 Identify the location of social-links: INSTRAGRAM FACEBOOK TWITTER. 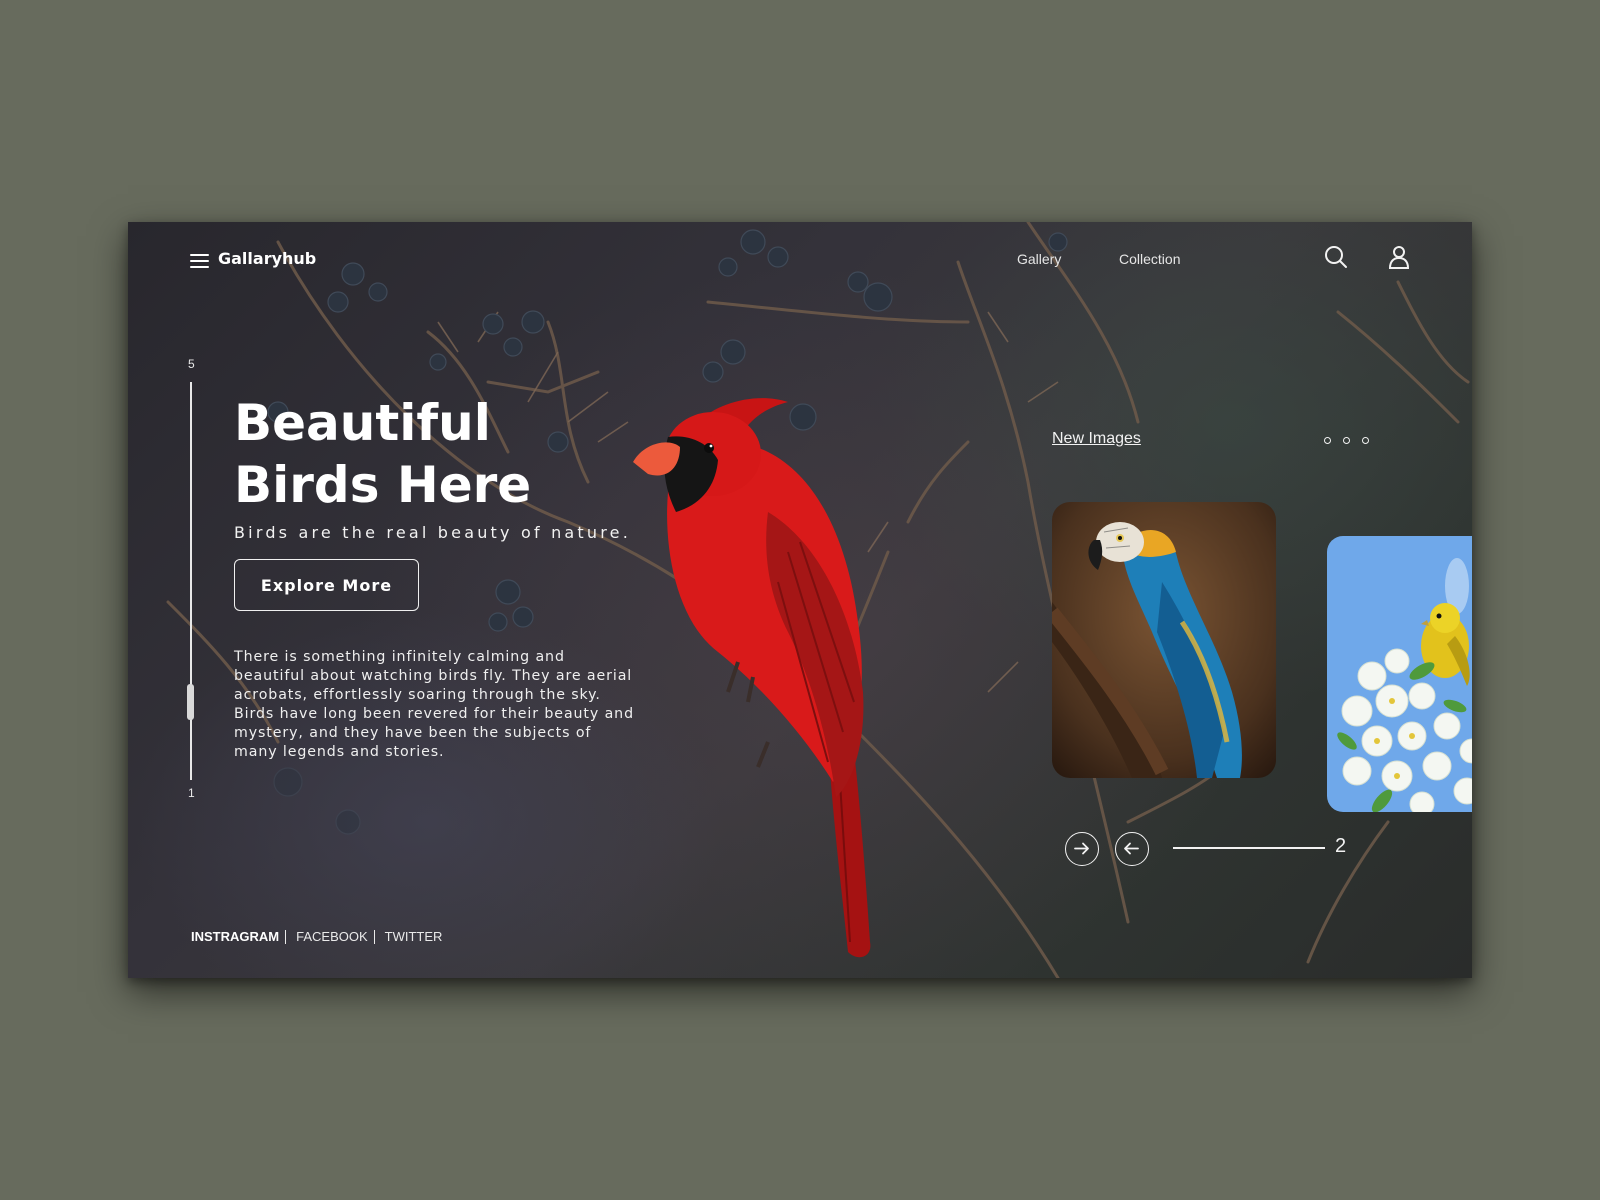
(316, 936).